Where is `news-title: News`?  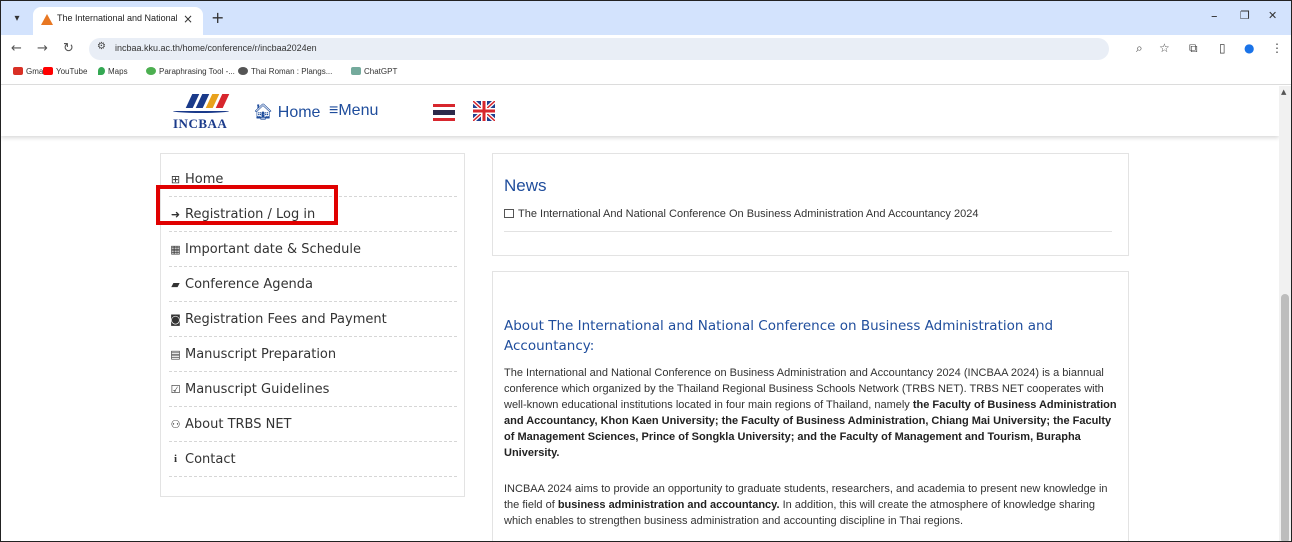 news-title: News is located at coordinates (525, 185).